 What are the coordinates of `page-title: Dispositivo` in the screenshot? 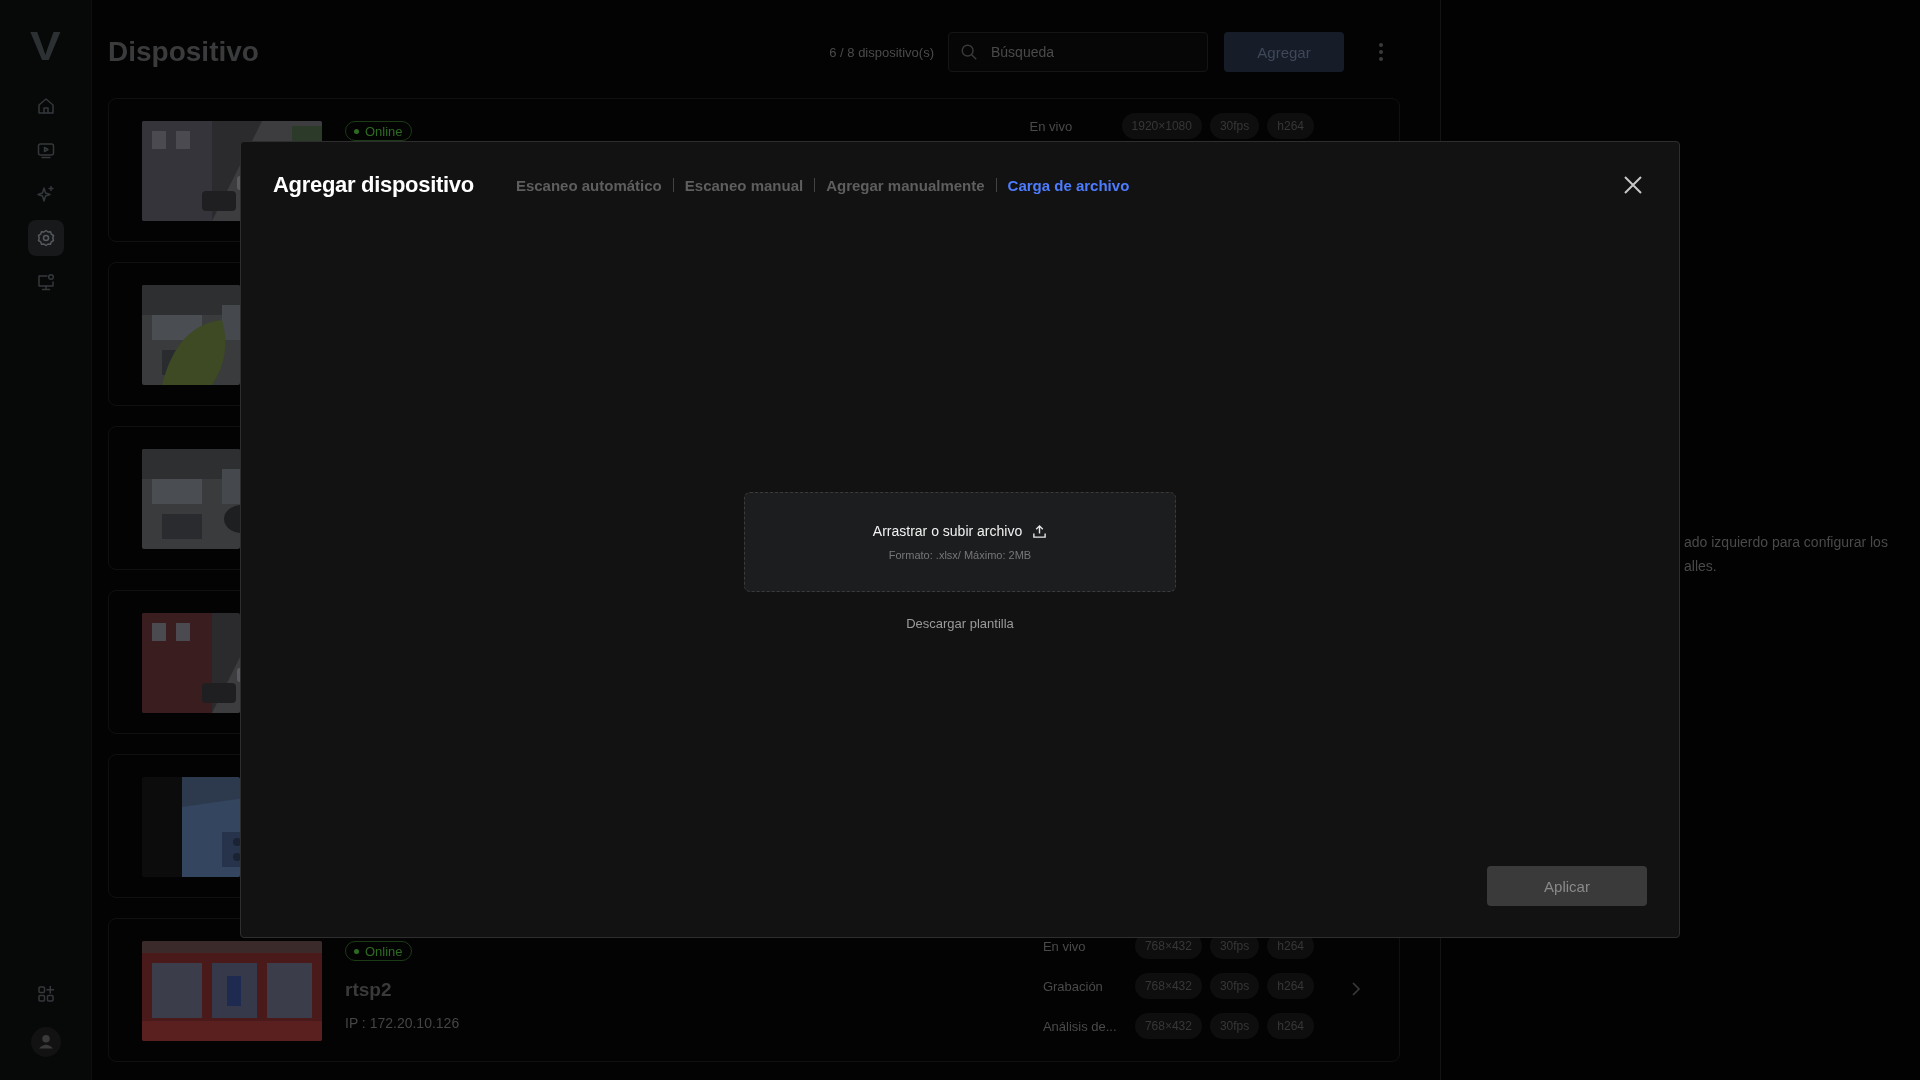 It's located at (183, 52).